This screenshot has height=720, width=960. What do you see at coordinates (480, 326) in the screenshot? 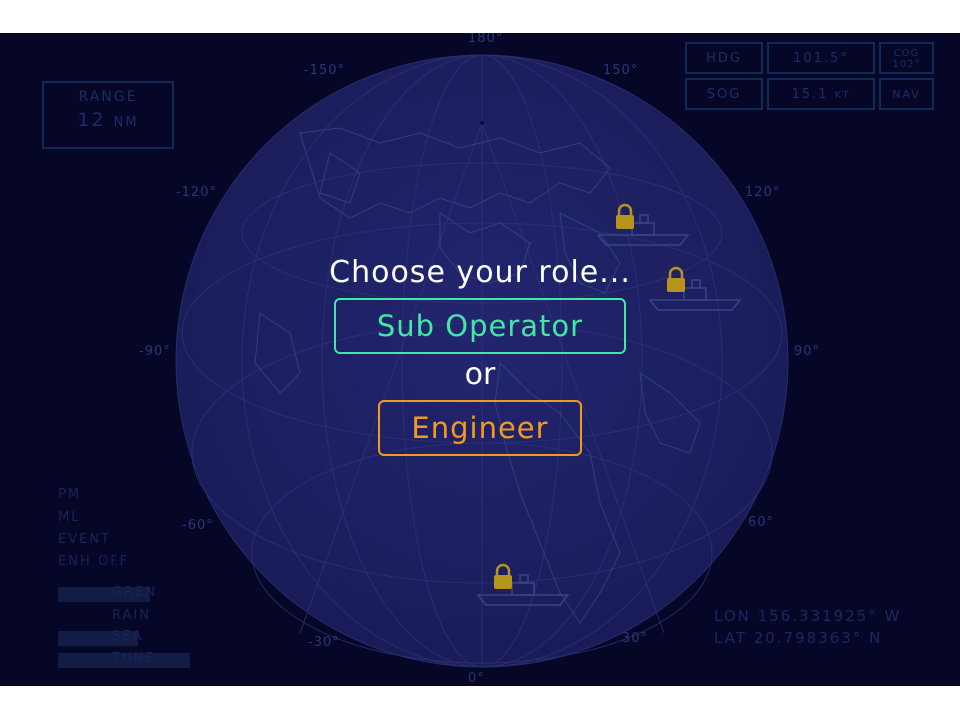
I see `sub-operator-button: Sub Operator` at bounding box center [480, 326].